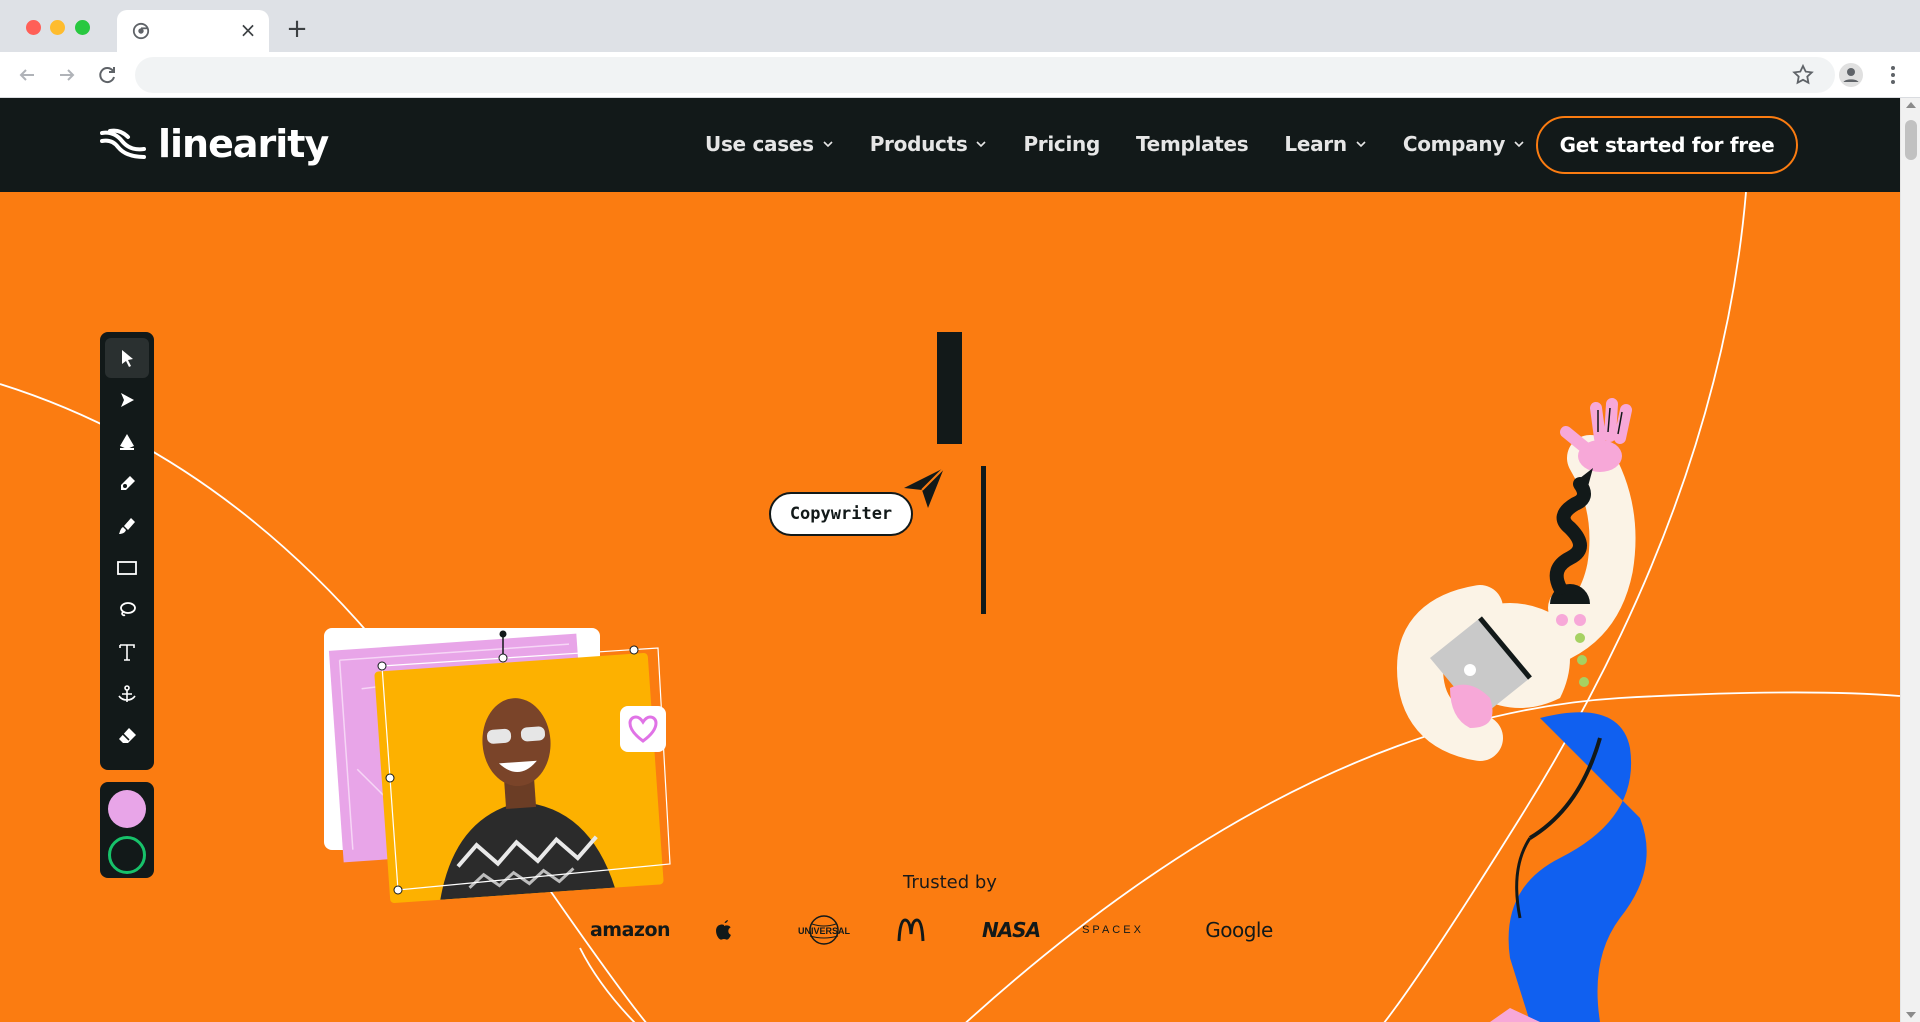 This screenshot has height=1022, width=1920. I want to click on nav-products: Products, so click(929, 144).